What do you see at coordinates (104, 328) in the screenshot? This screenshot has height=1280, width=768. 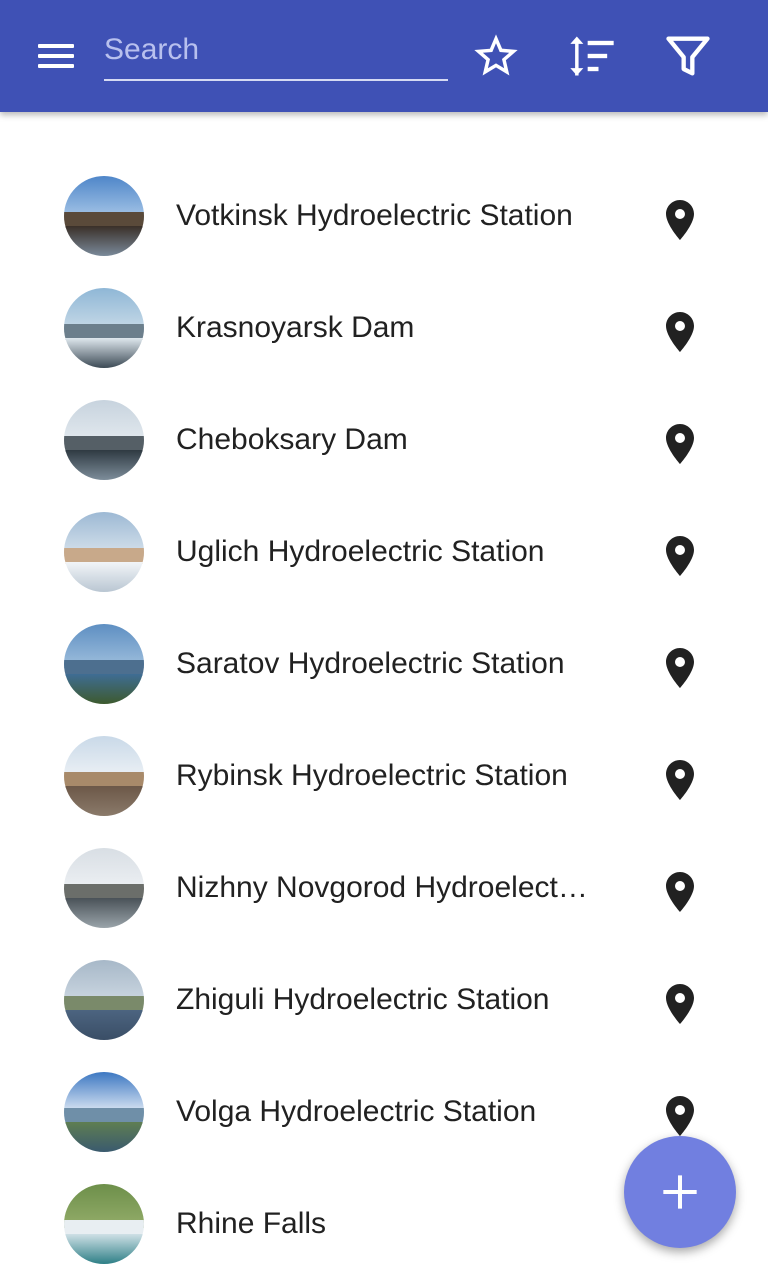 I see `krasnoyarsk-photo` at bounding box center [104, 328].